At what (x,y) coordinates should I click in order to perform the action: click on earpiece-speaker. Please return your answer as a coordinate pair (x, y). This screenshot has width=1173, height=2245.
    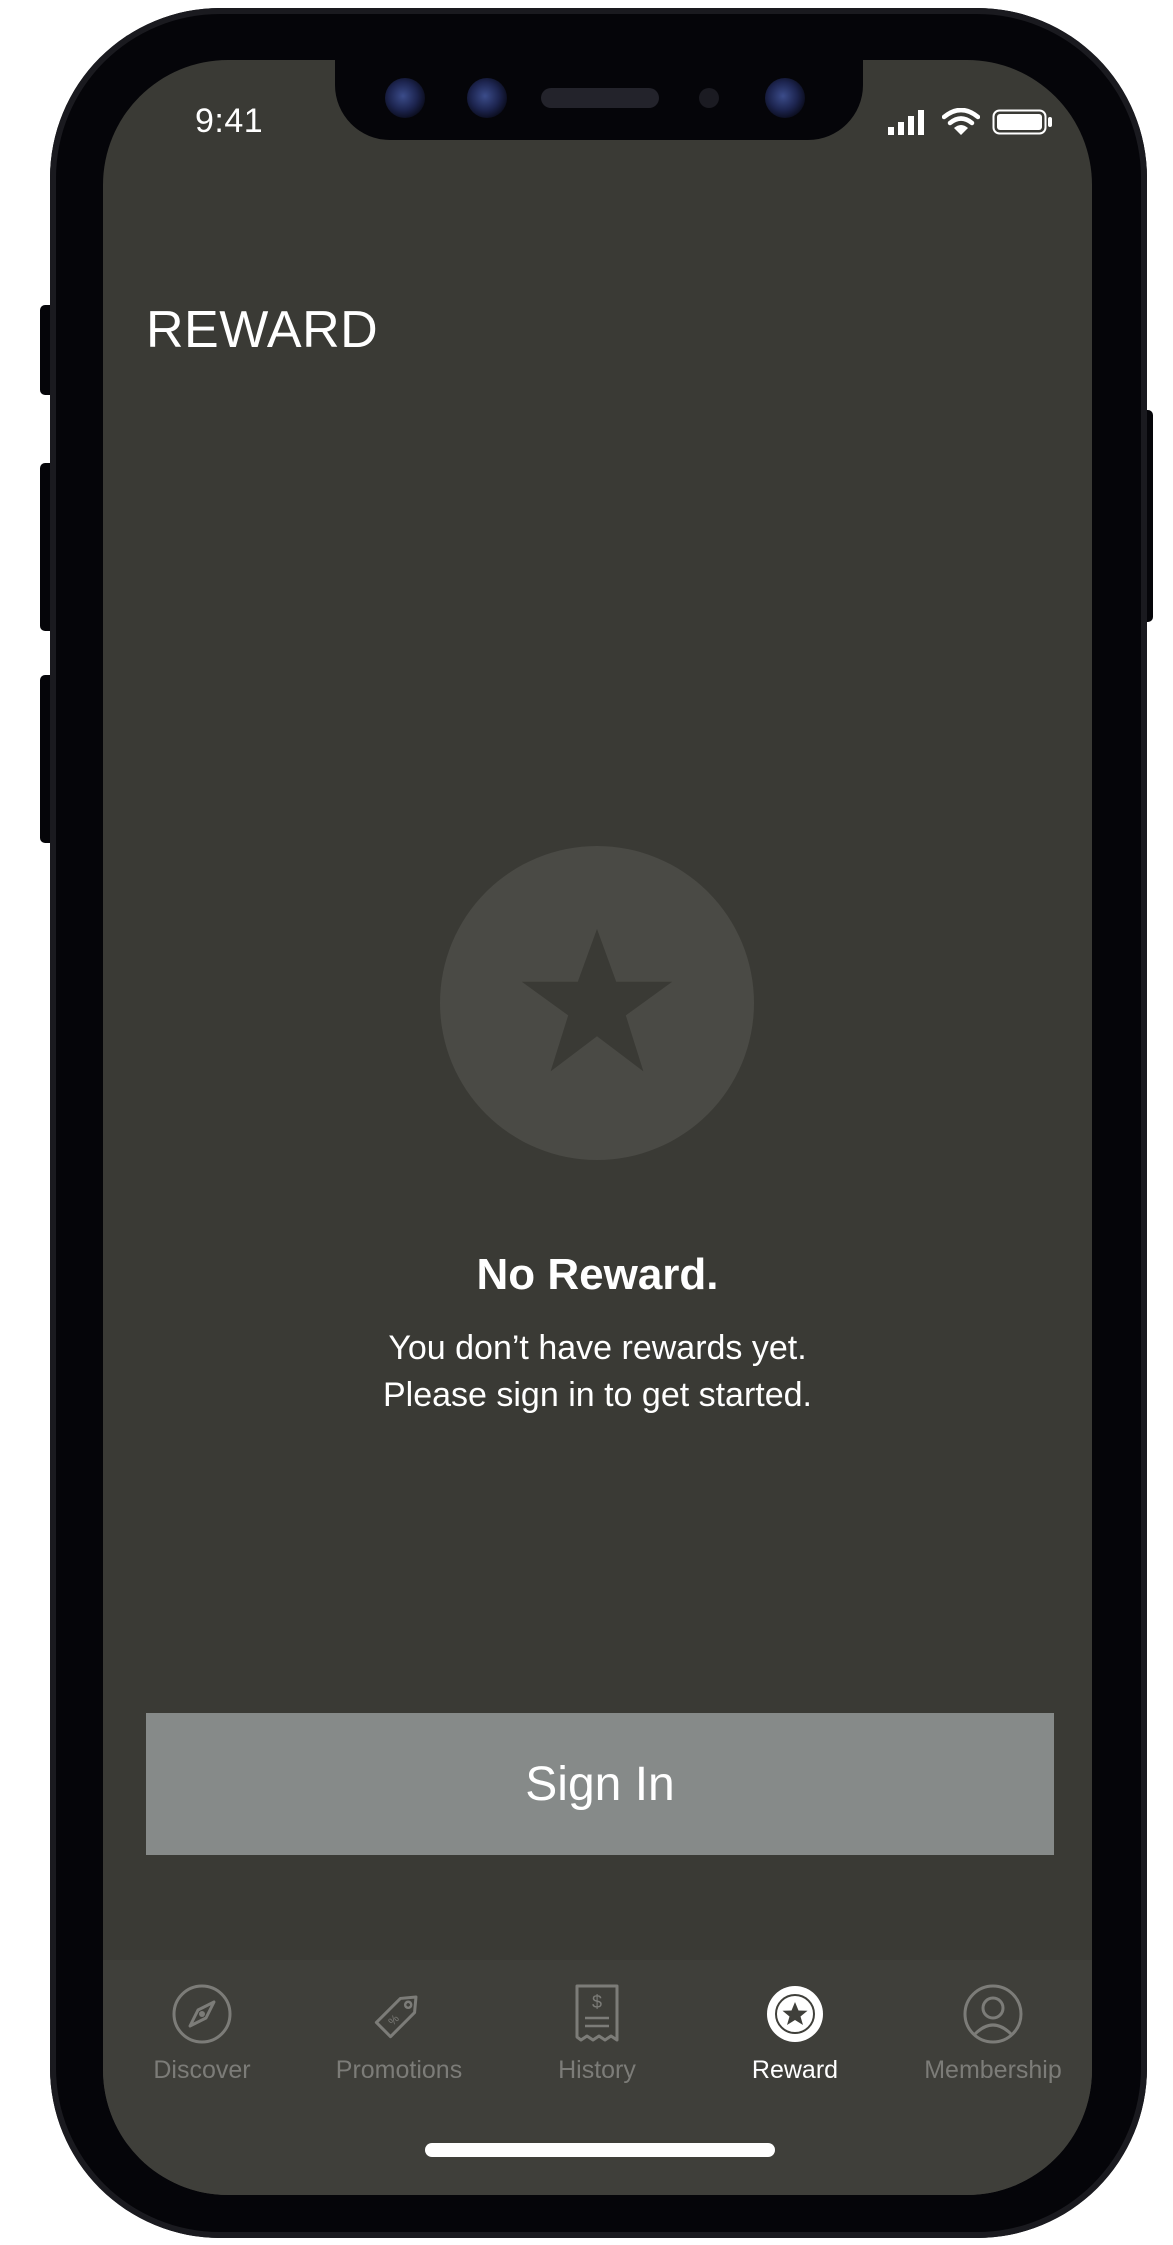
    Looking at the image, I should click on (600, 98).